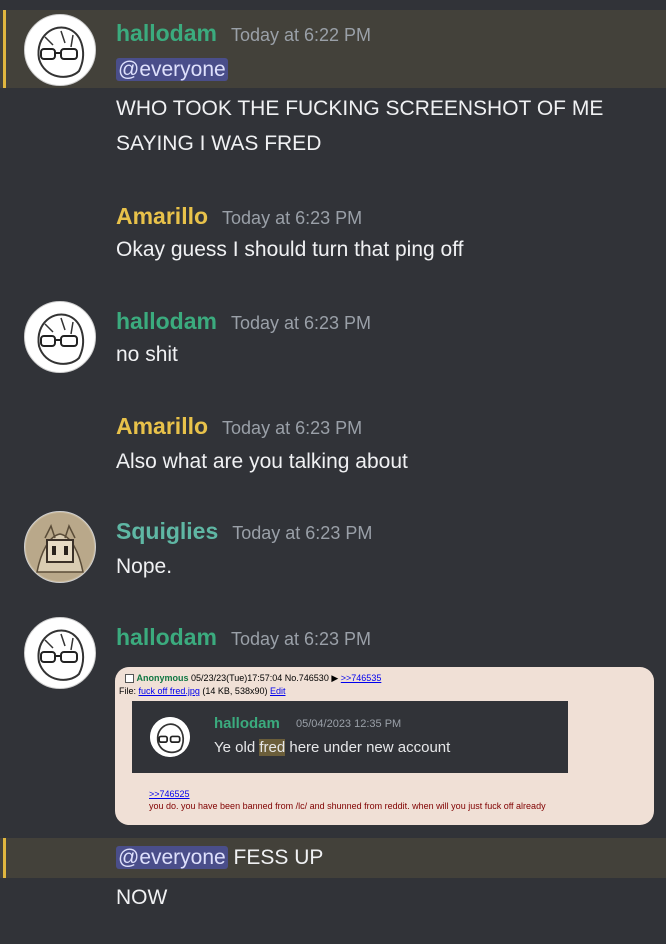  Describe the element at coordinates (219, 143) in the screenshot. I see `message-text: SAYING I WAS FRED` at that location.